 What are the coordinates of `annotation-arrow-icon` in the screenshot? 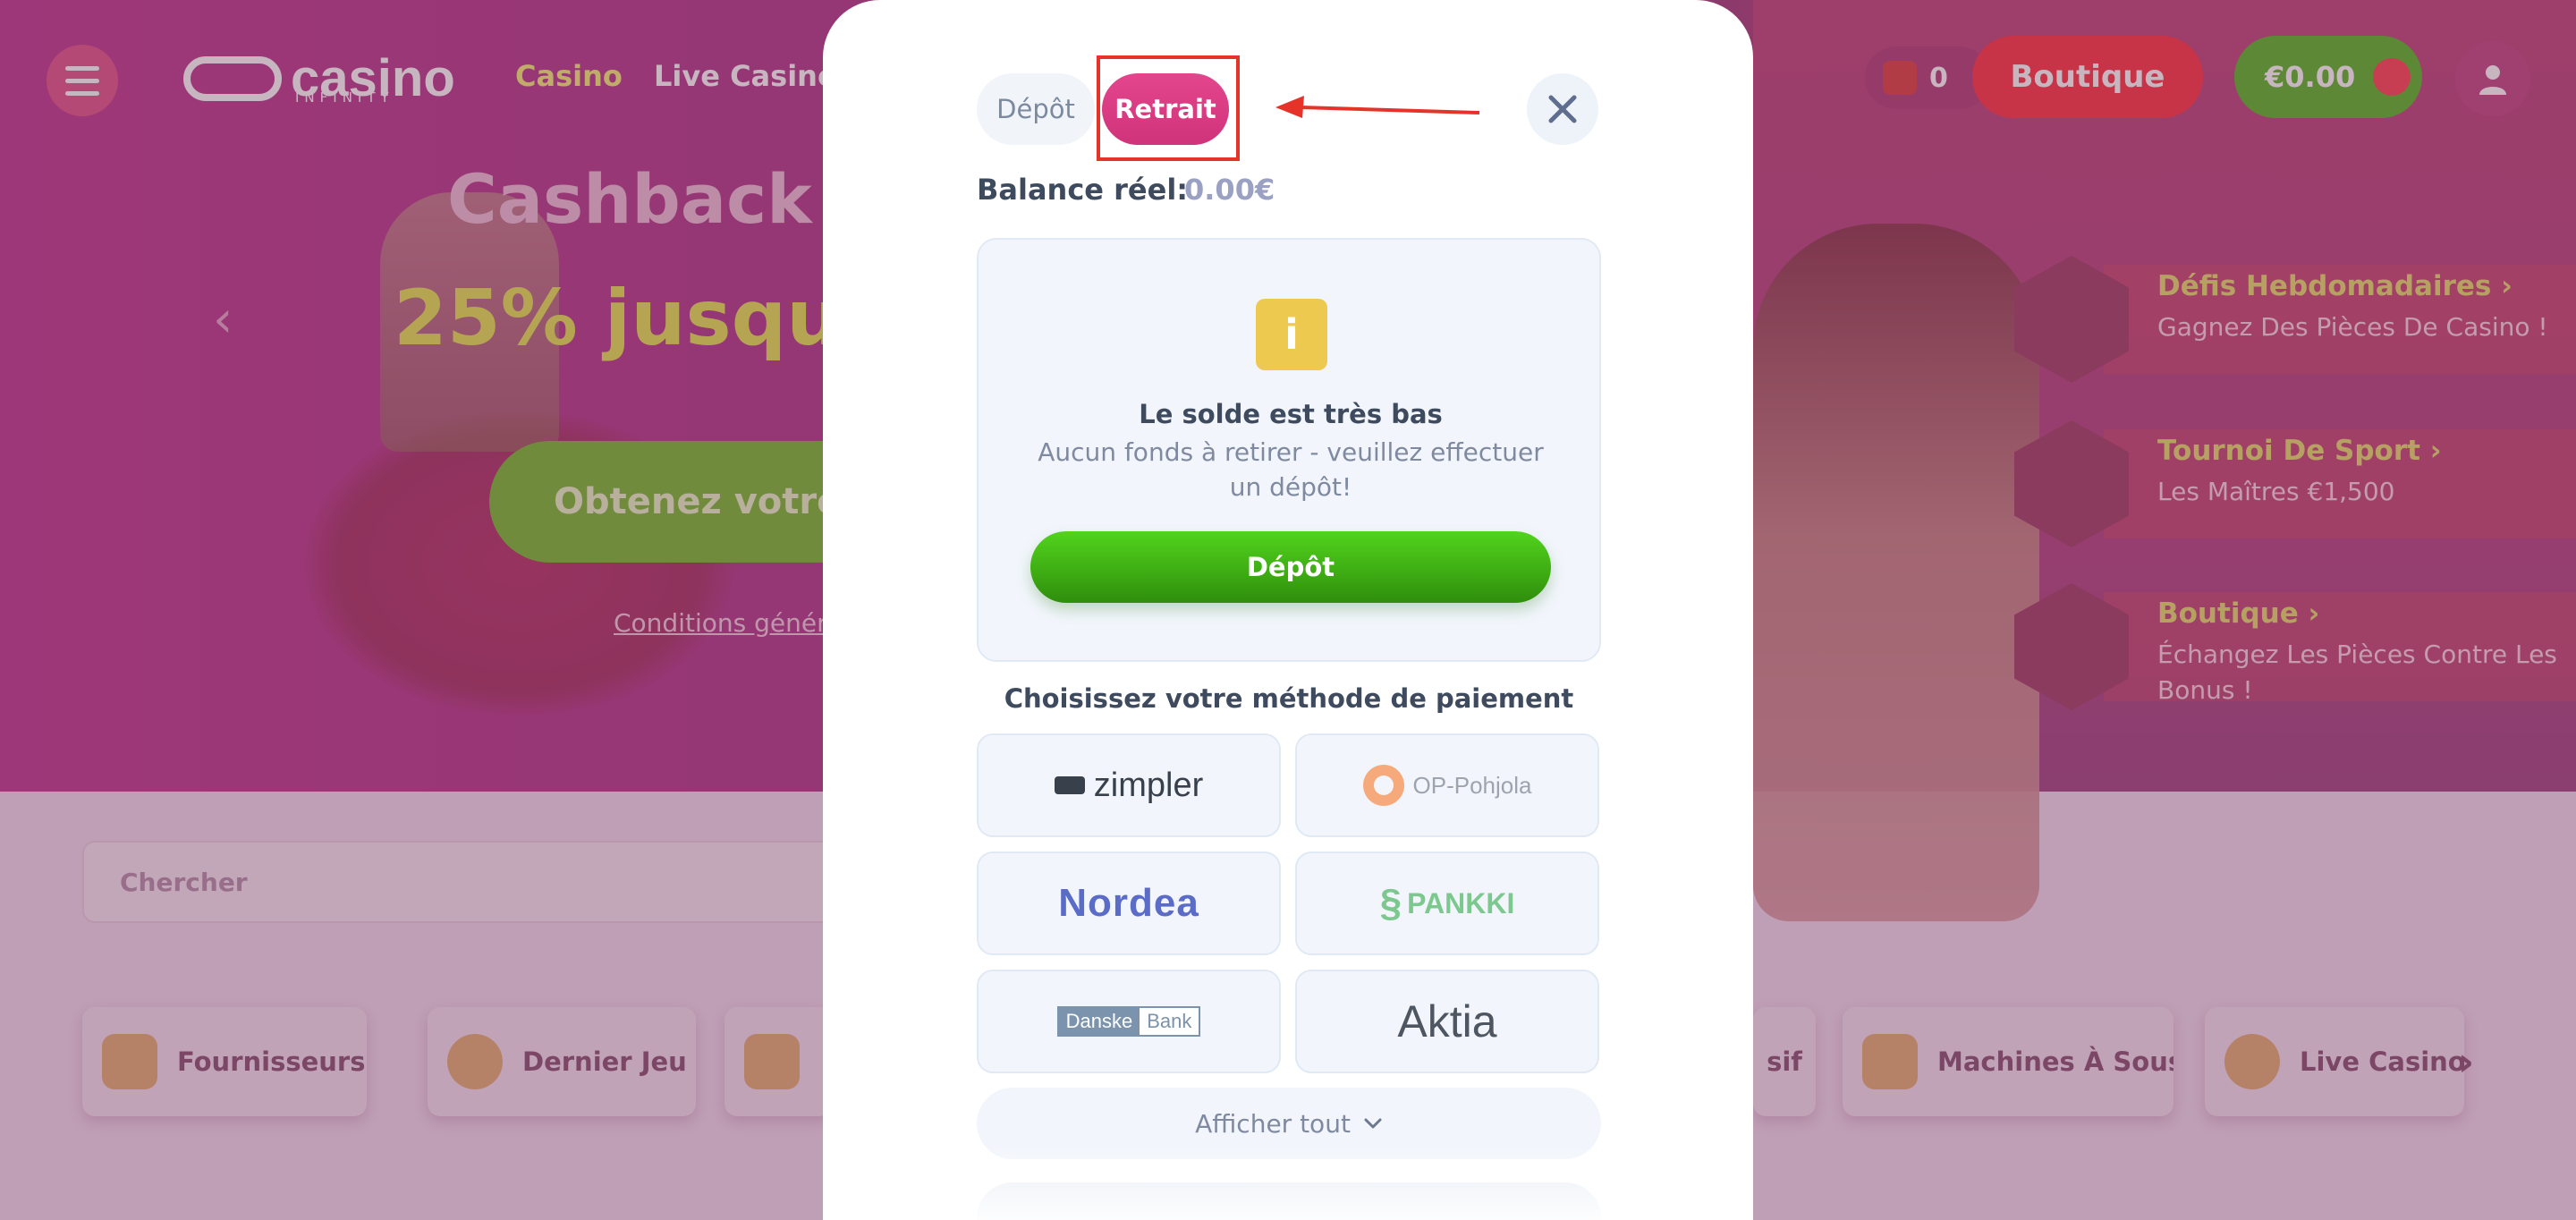 It's located at (1377, 107).